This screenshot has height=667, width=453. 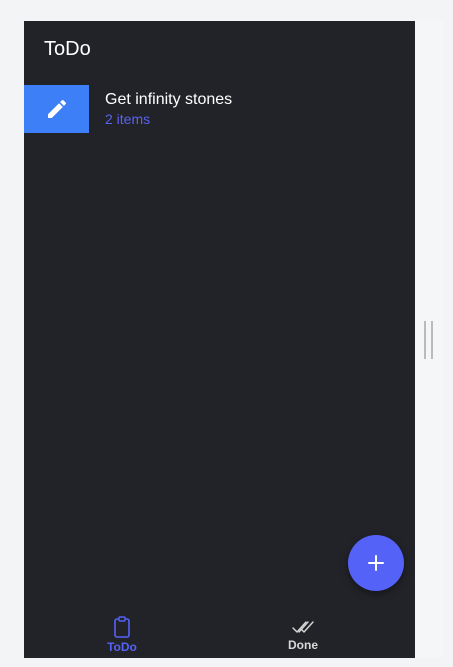 I want to click on edit-button, so click(x=56, y=109).